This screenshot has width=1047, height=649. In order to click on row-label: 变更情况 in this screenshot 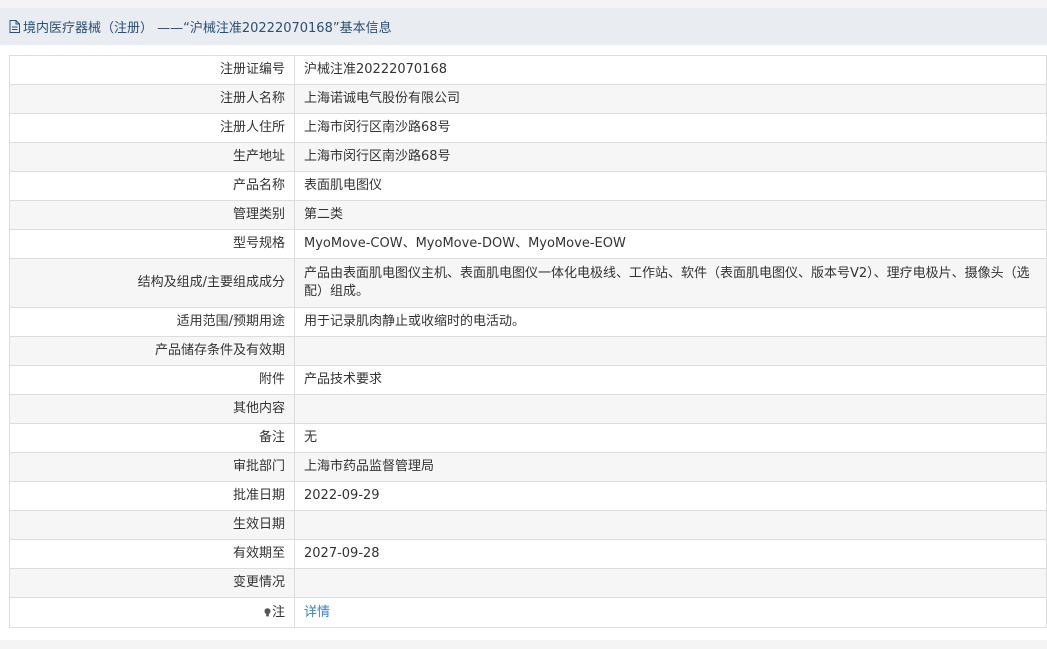, I will do `click(152, 583)`.